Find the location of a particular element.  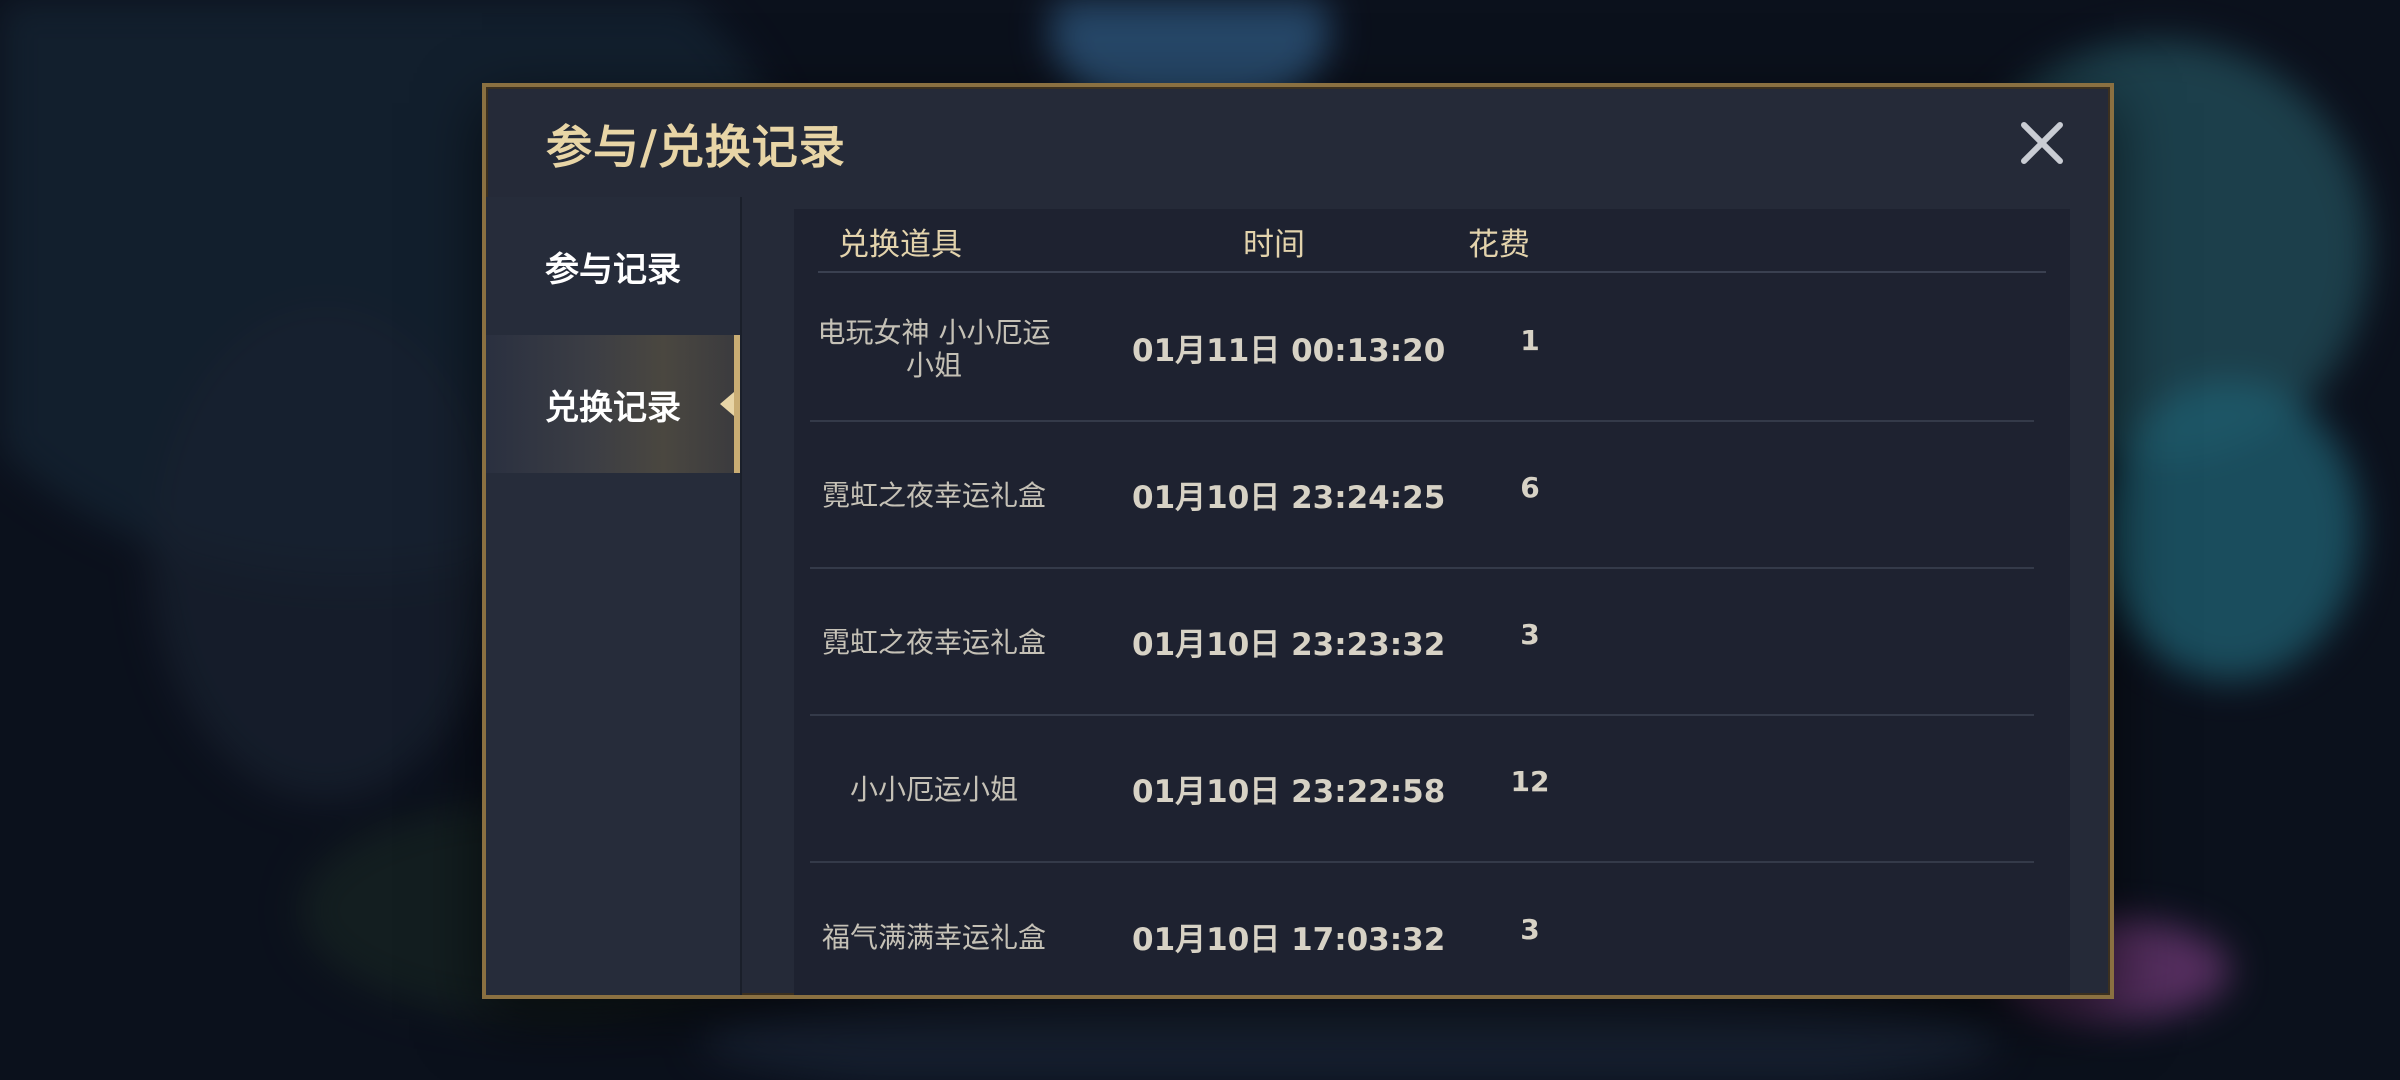

tab-exchange-records: 兑换记录 is located at coordinates (613, 404).